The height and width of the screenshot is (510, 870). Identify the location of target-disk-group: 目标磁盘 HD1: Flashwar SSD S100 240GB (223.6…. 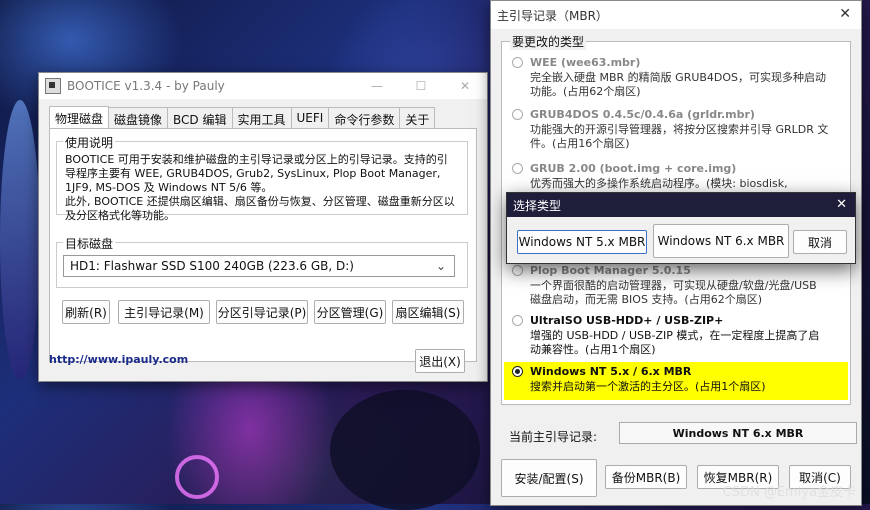
(262, 261).